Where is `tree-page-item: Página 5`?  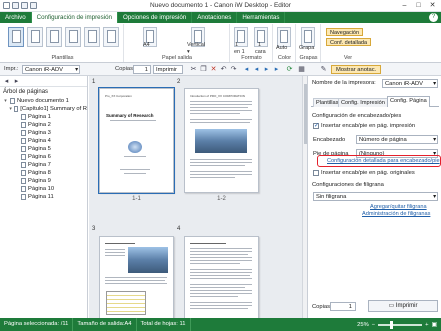 tree-page-item: Página 5 is located at coordinates (43, 149).